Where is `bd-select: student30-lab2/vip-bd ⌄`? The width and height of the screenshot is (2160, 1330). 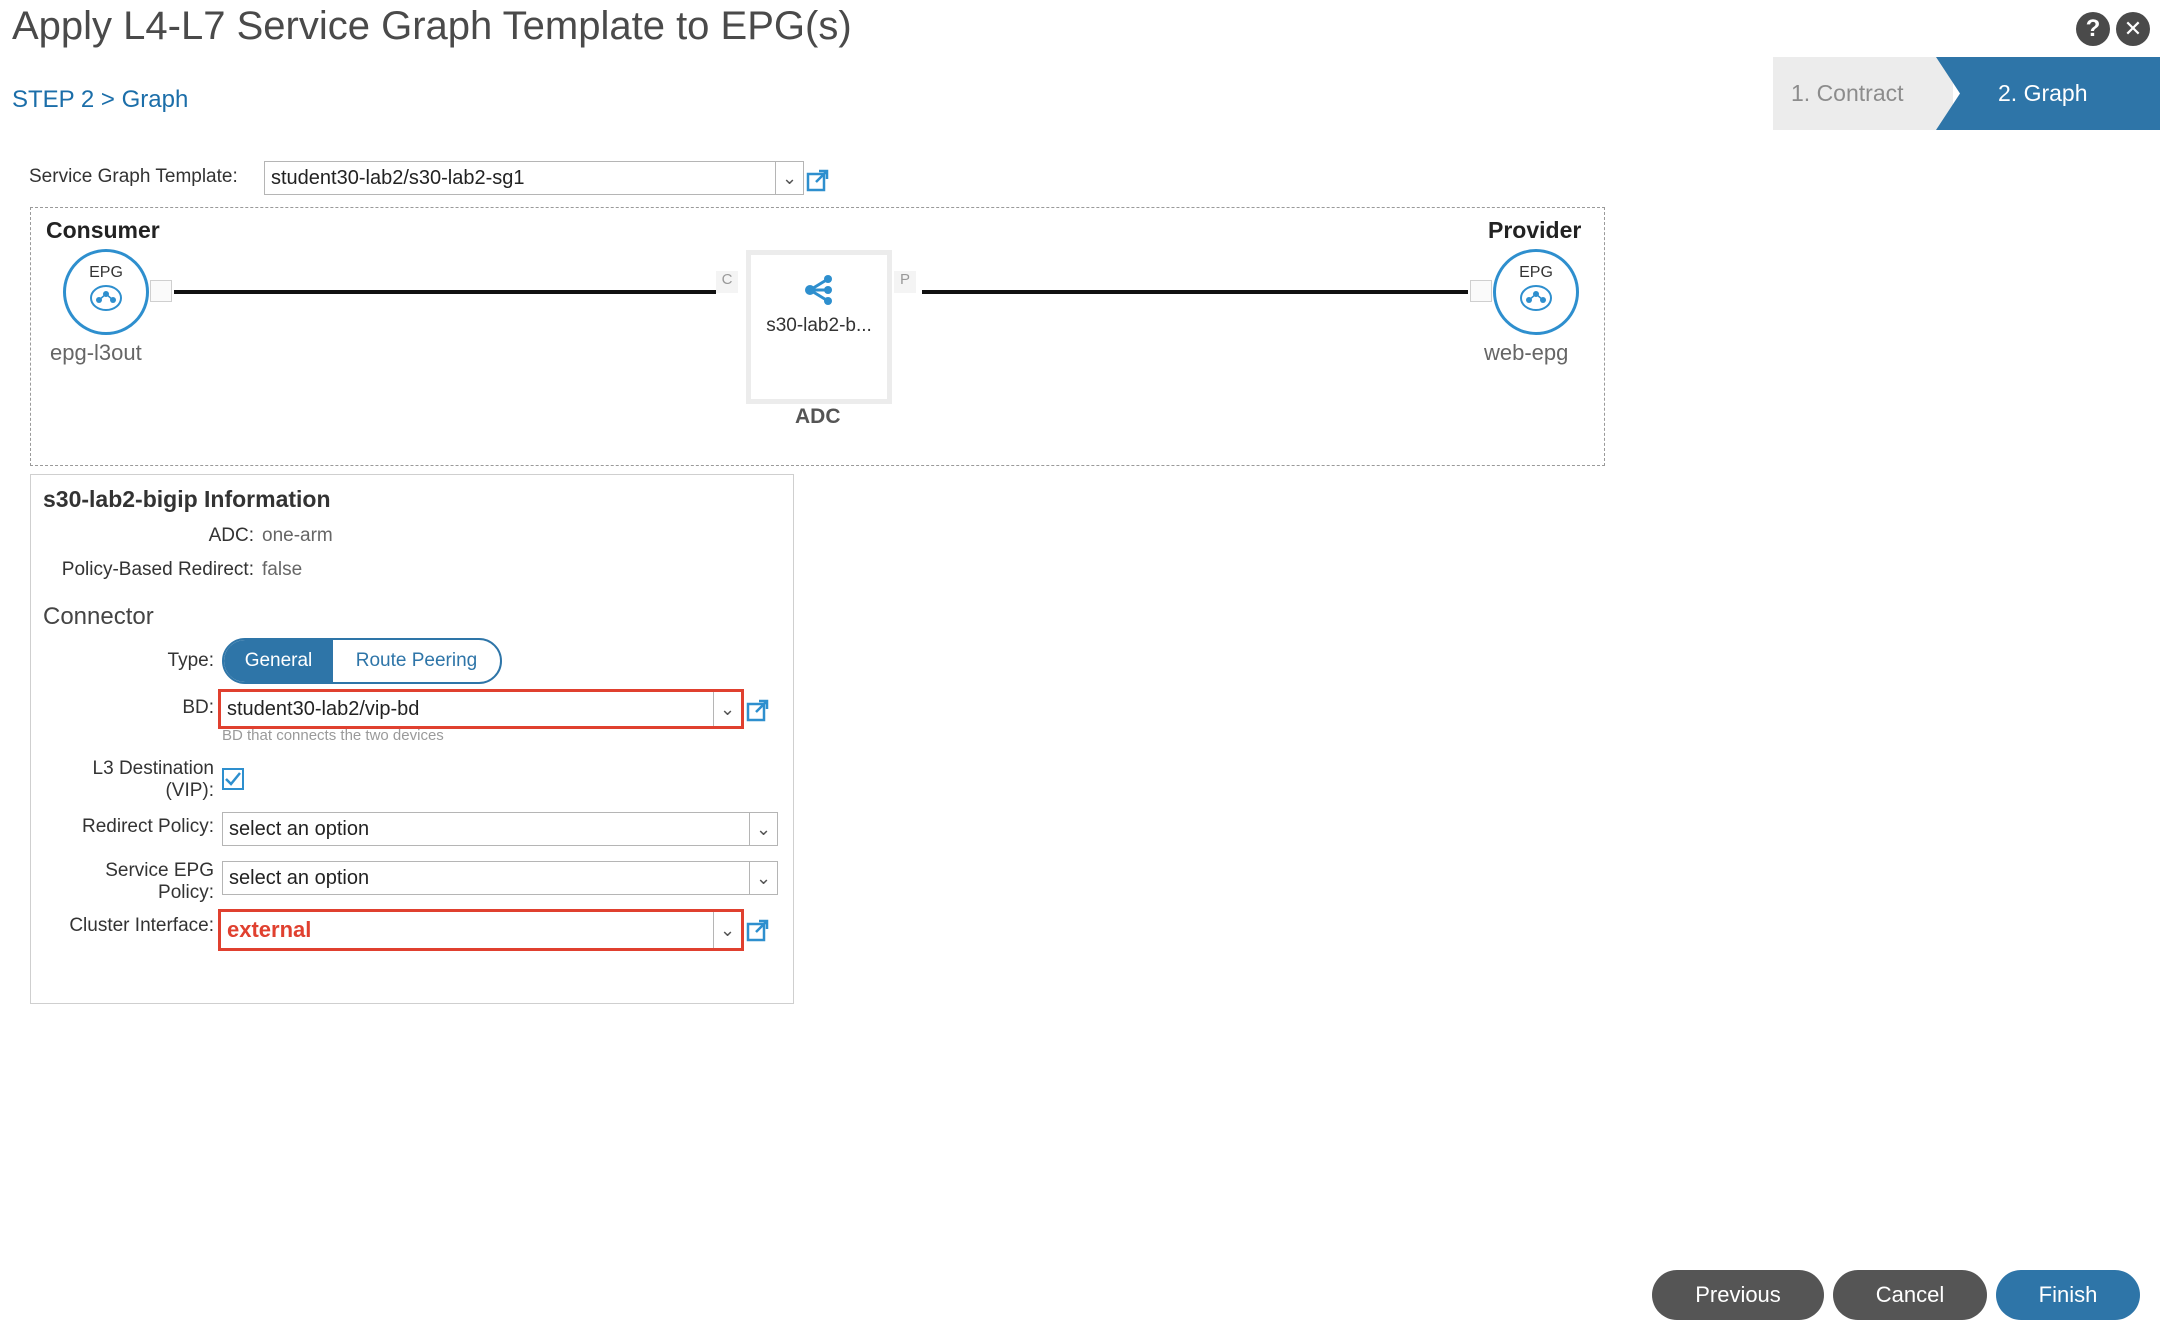 bd-select: student30-lab2/vip-bd ⌄ is located at coordinates (481, 709).